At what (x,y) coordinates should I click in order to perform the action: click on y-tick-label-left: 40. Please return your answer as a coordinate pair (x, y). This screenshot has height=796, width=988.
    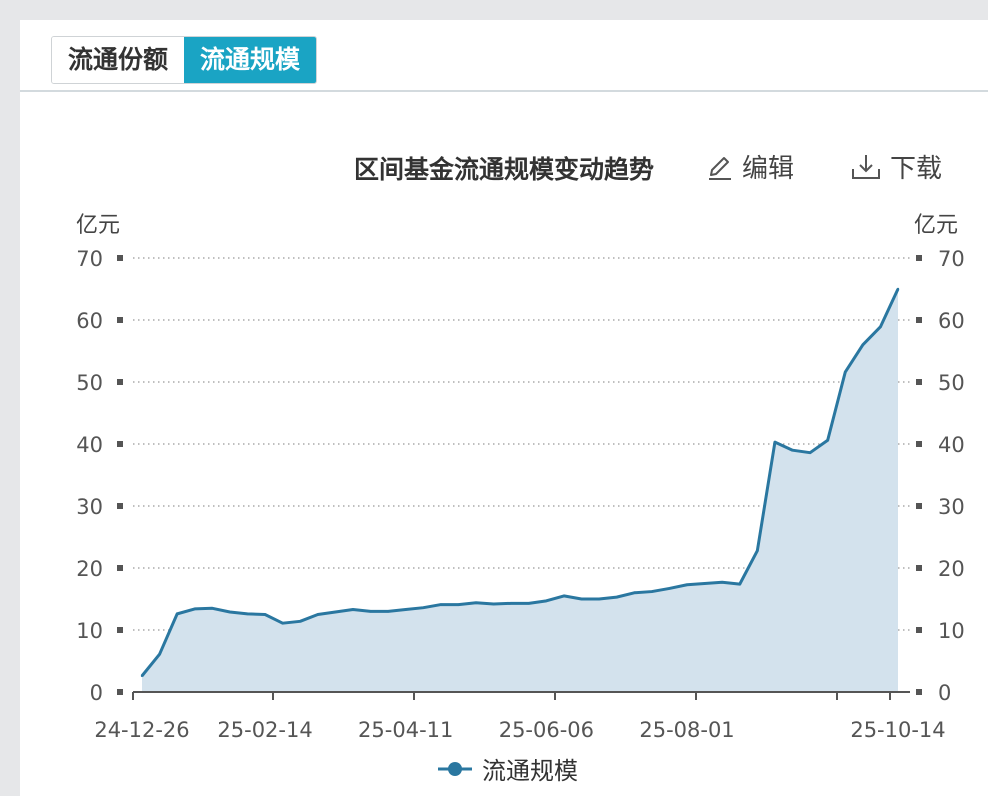
    Looking at the image, I should click on (89, 445).